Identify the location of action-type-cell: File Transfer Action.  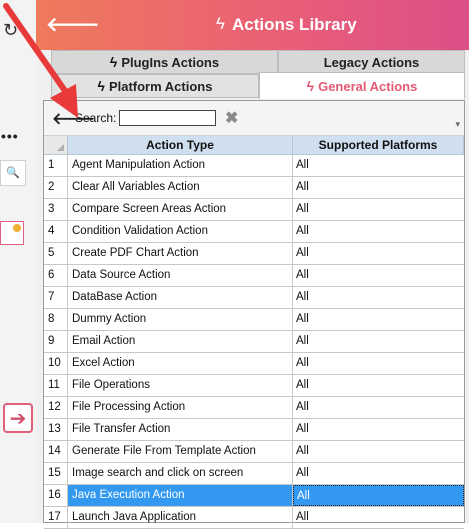
(180, 429).